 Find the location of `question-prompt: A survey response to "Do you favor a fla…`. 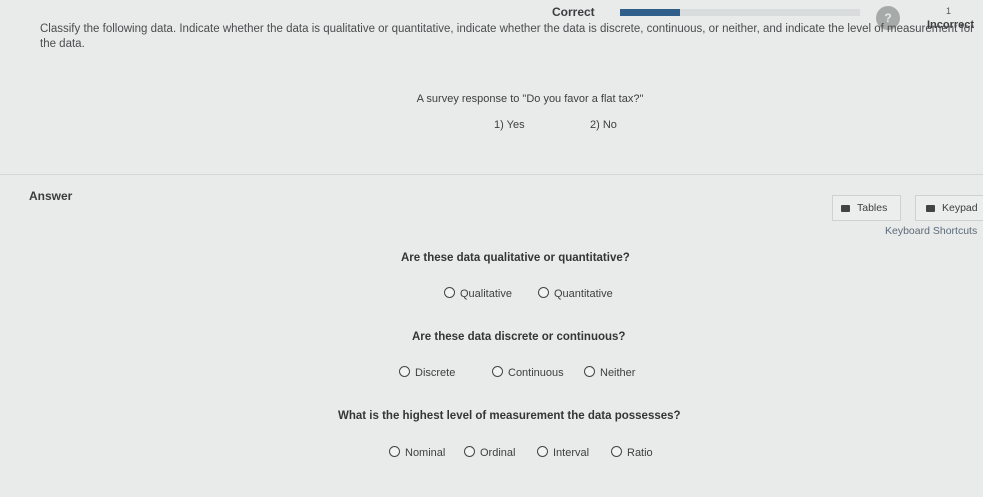

question-prompt: A survey response to "Do you favor a fla… is located at coordinates (530, 99).